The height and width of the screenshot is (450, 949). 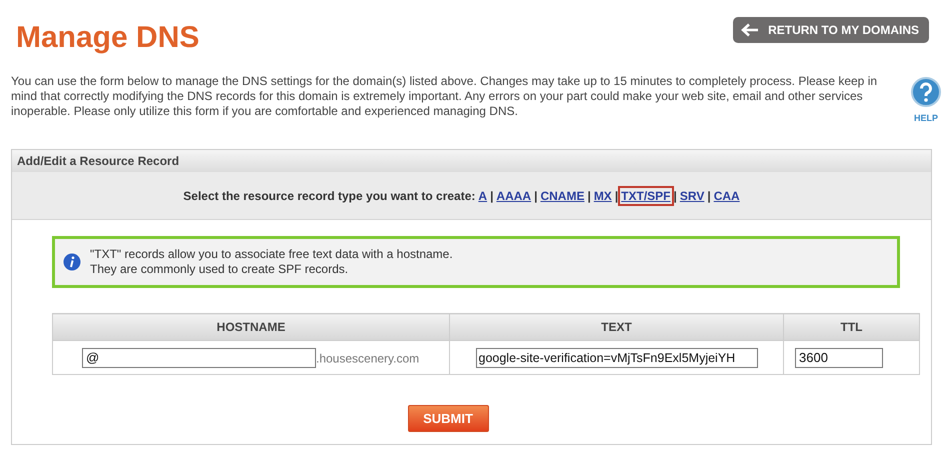 I want to click on record-type-link: SRV, so click(x=692, y=196).